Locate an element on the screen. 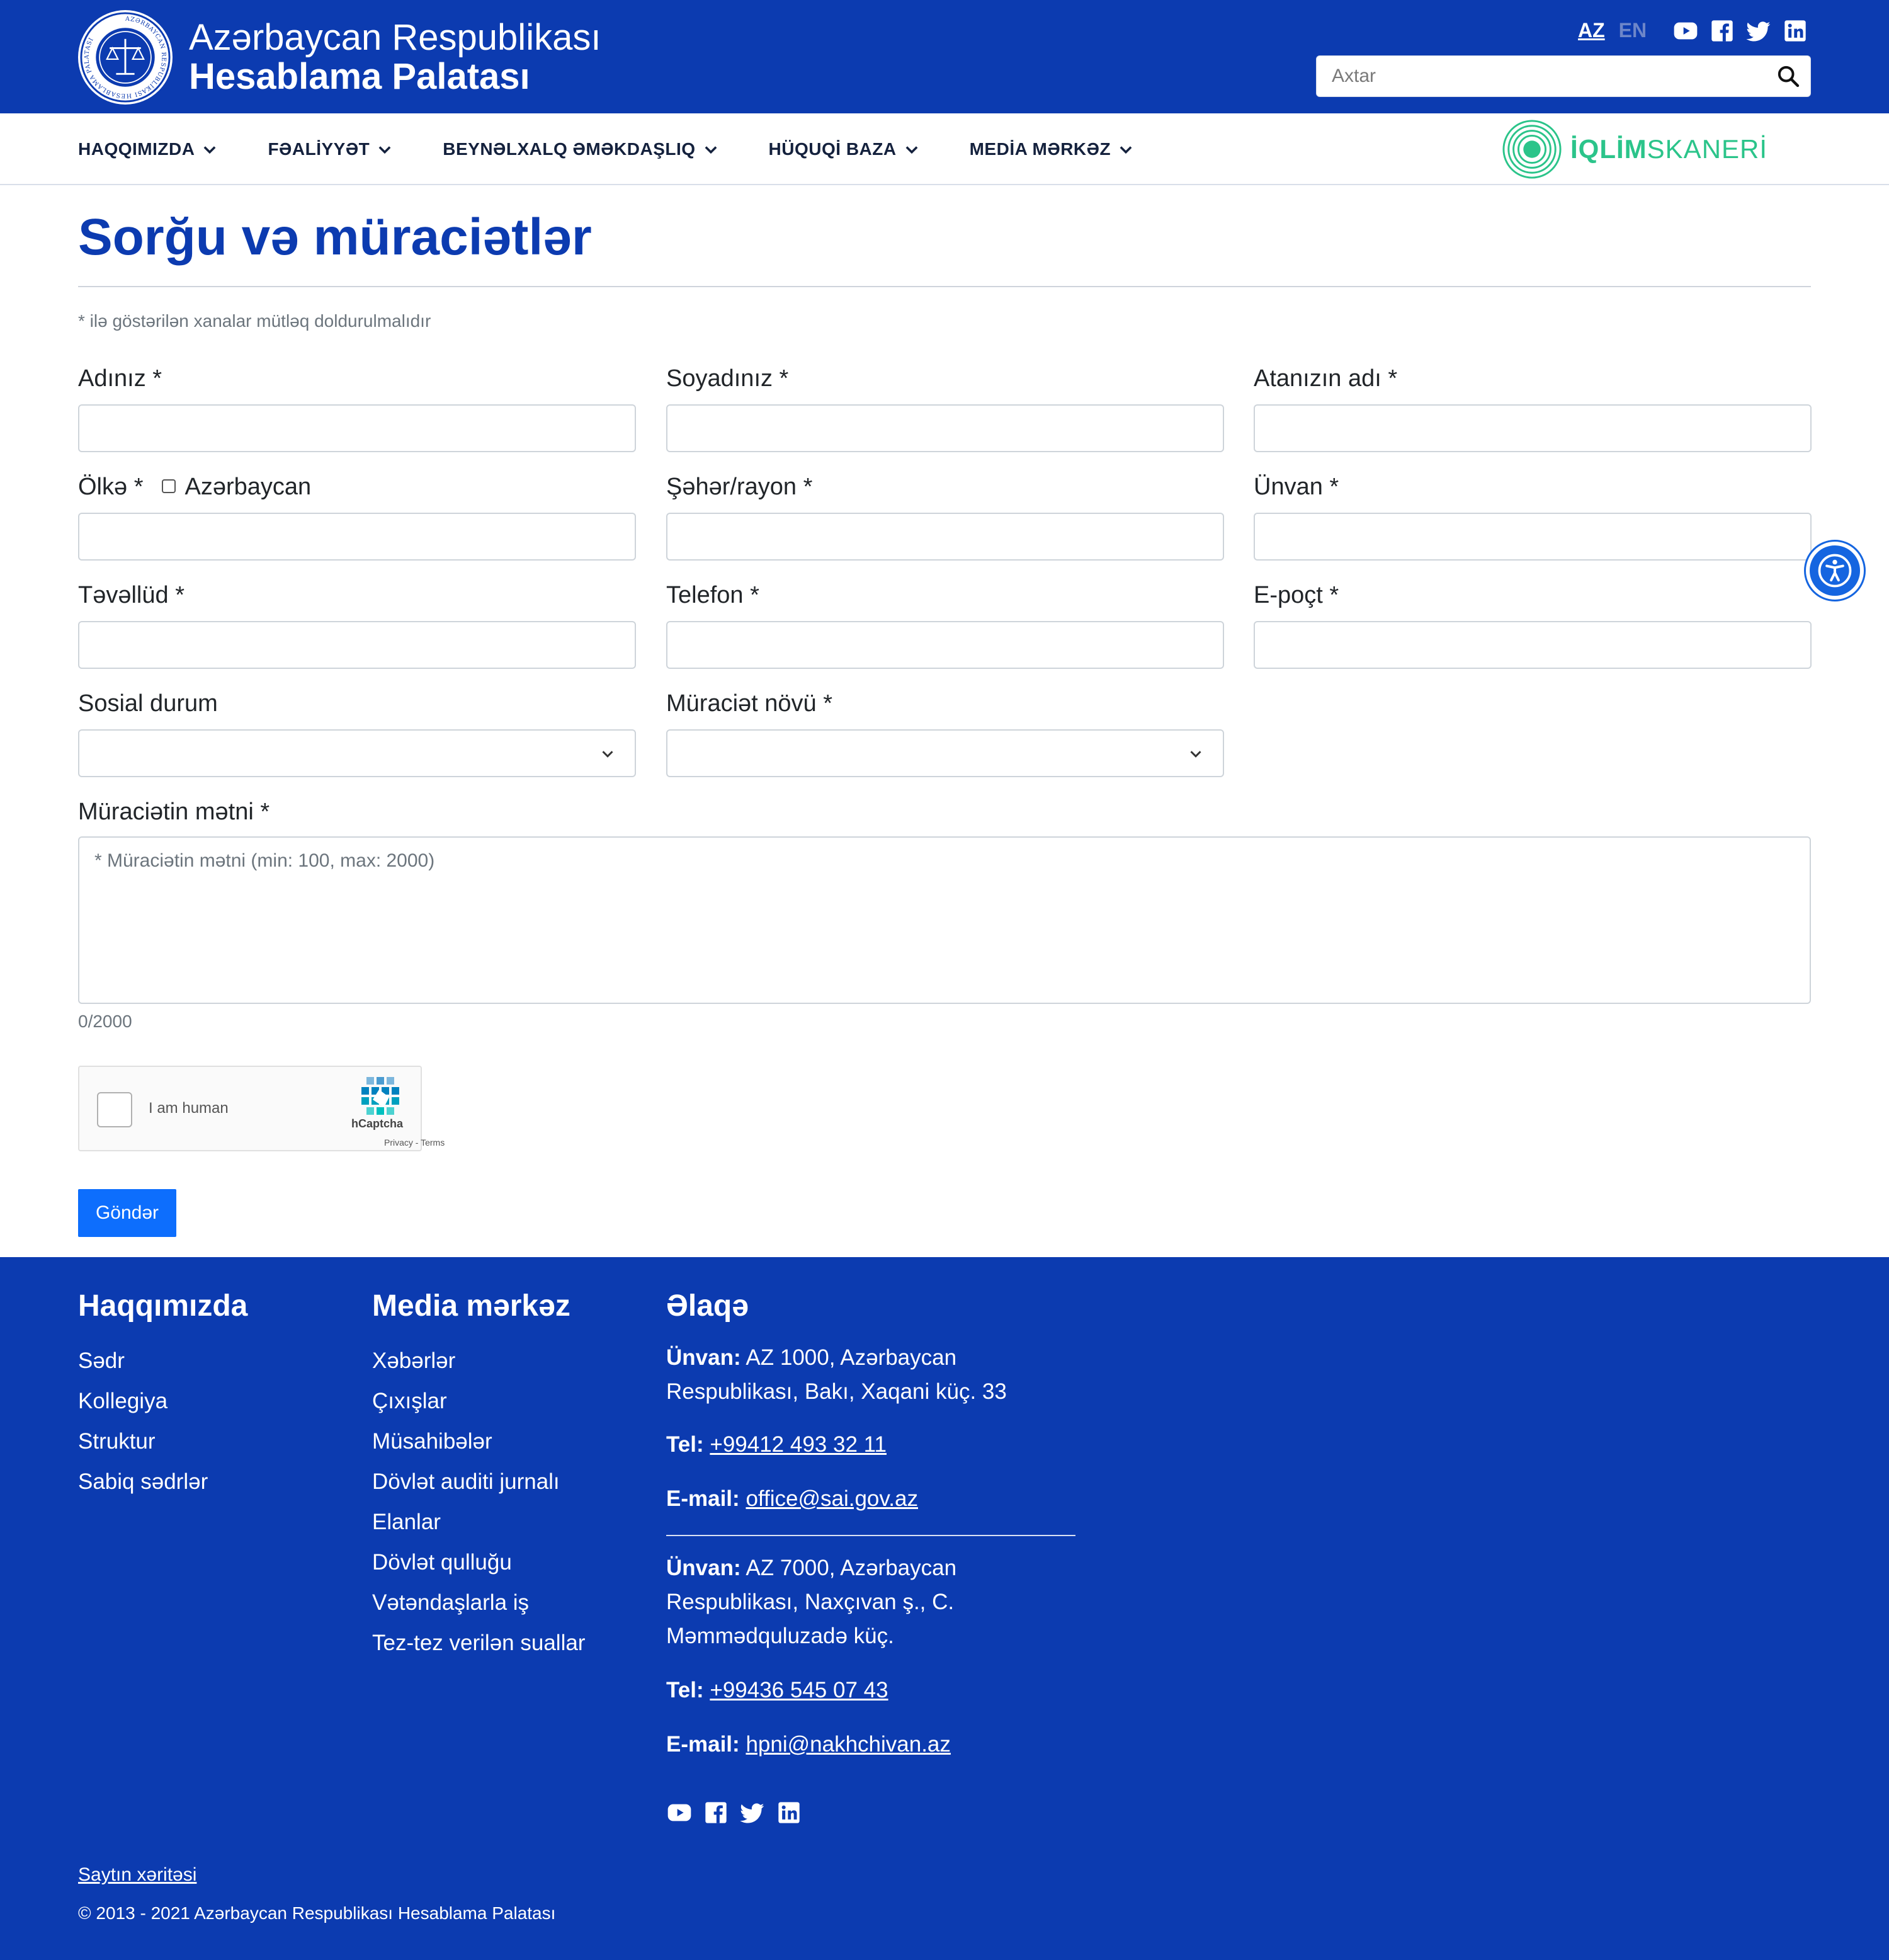 This screenshot has height=1960, width=1889. iqlim-label: İQLİMSKANERİ is located at coordinates (1669, 149).